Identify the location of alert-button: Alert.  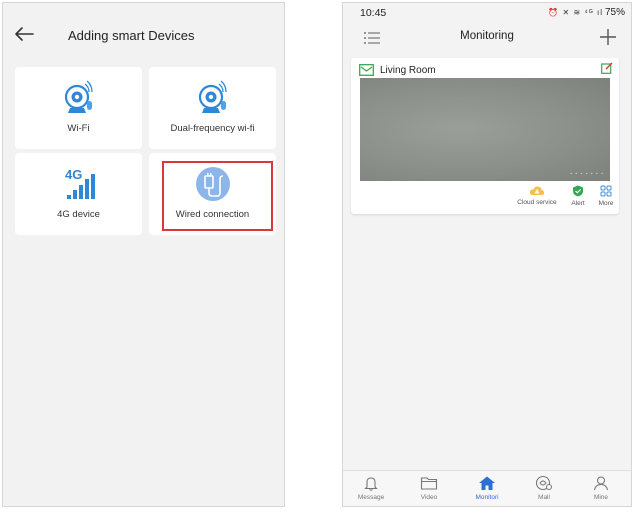
(578, 196).